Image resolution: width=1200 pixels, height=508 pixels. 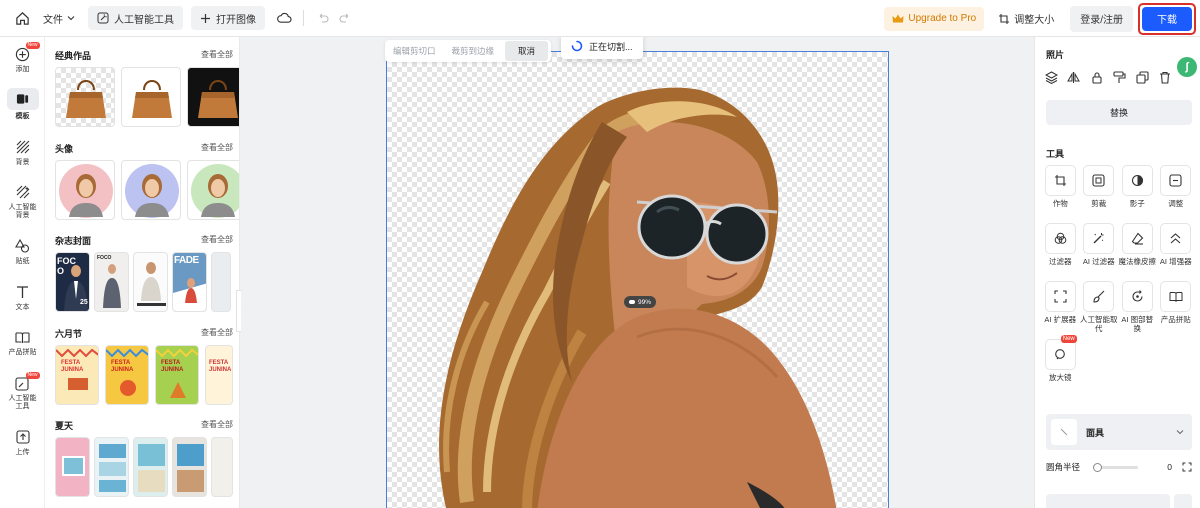 What do you see at coordinates (73, 56) in the screenshot?
I see `section-title: 经典作品` at bounding box center [73, 56].